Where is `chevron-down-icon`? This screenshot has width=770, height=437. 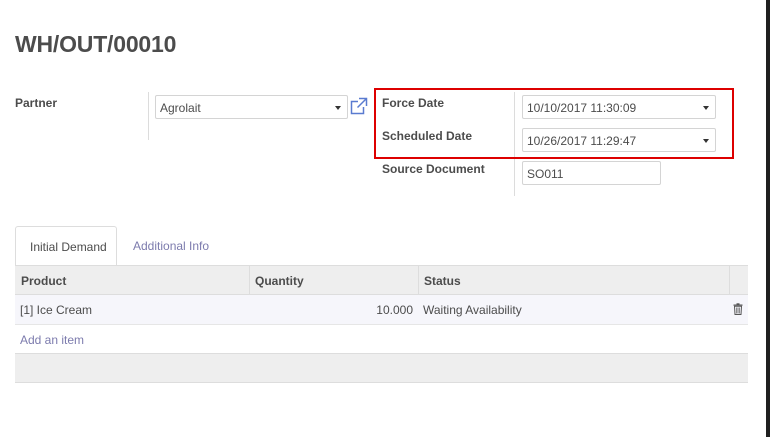
chevron-down-icon is located at coordinates (338, 108).